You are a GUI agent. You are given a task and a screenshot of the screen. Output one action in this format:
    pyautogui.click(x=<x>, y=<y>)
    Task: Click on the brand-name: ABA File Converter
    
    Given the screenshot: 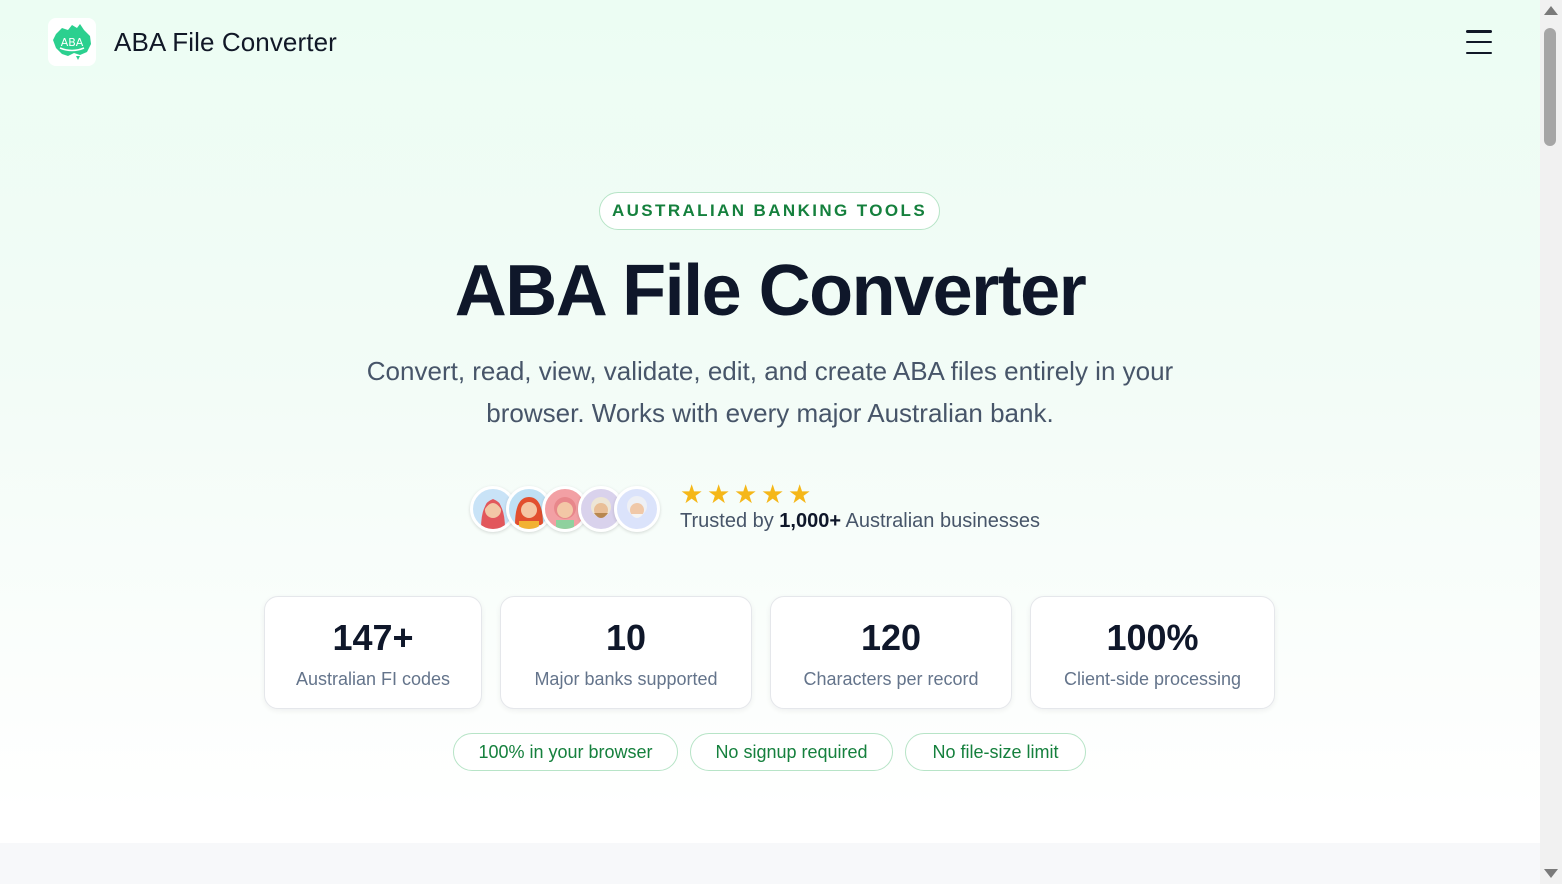 What is the action you would take?
    pyautogui.click(x=225, y=42)
    